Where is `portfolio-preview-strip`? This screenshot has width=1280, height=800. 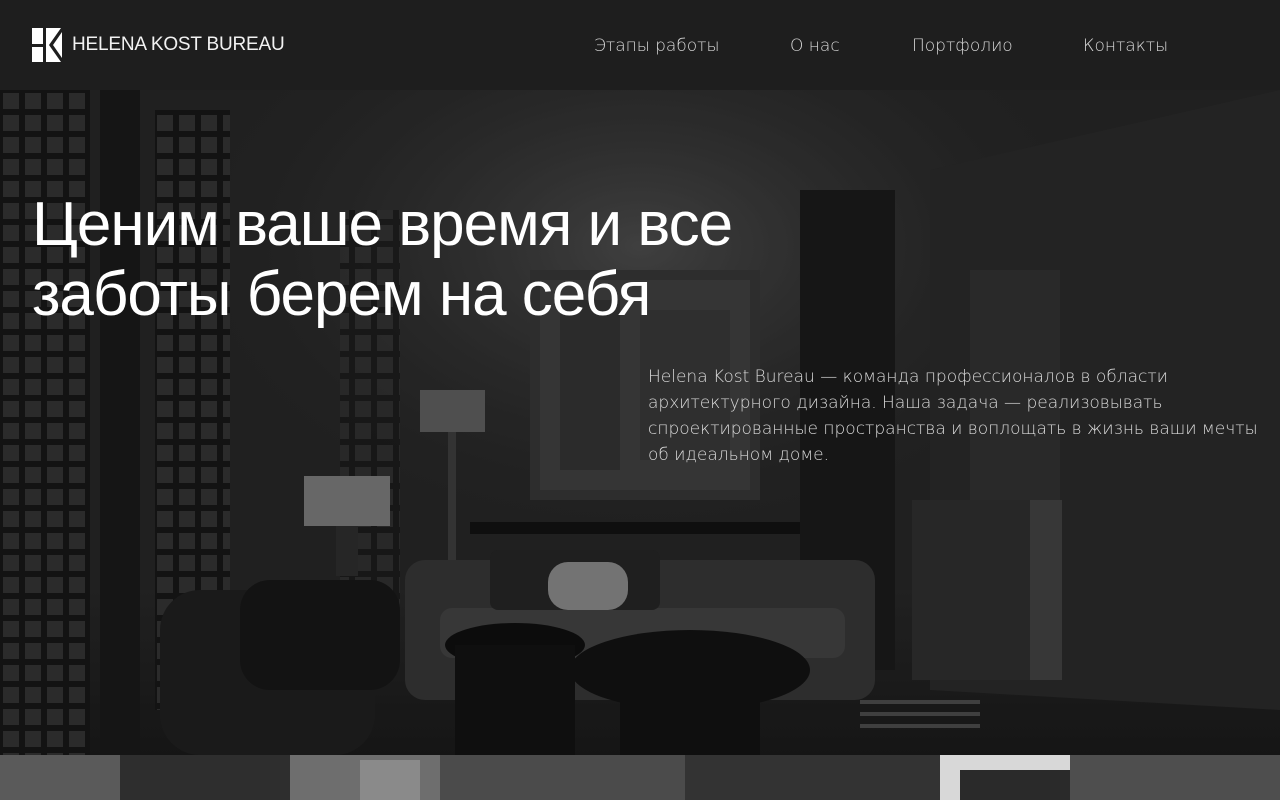 portfolio-preview-strip is located at coordinates (640, 777).